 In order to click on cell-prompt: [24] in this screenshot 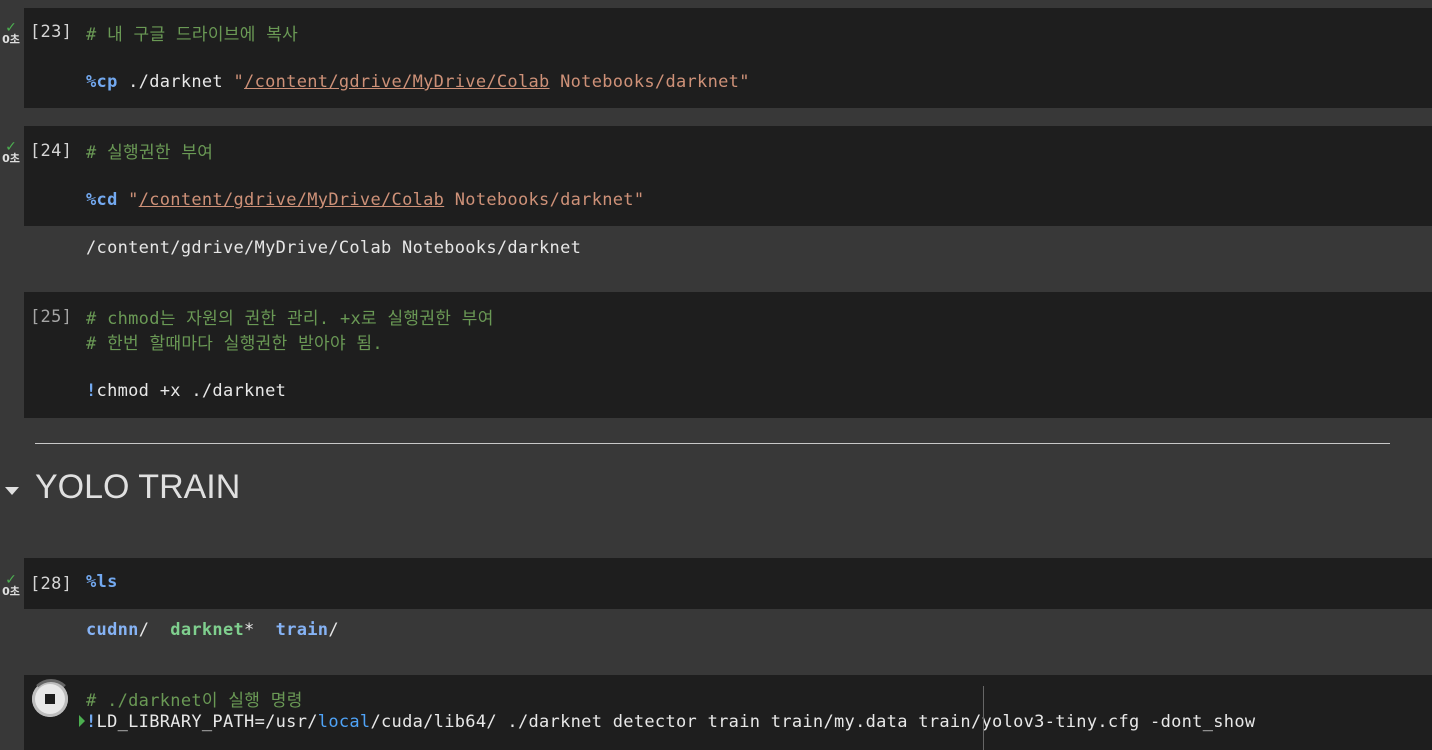, I will do `click(51, 151)`.